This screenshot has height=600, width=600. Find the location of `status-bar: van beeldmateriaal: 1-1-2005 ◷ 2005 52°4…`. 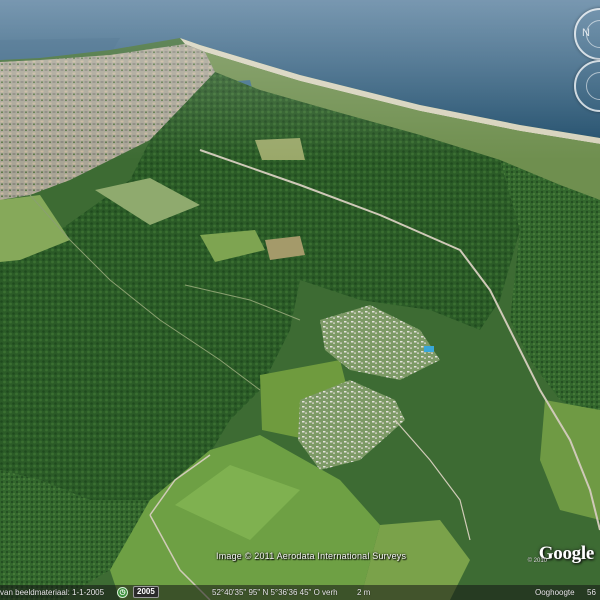

status-bar: van beeldmateriaal: 1-1-2005 ◷ 2005 52°4… is located at coordinates (300, 592).